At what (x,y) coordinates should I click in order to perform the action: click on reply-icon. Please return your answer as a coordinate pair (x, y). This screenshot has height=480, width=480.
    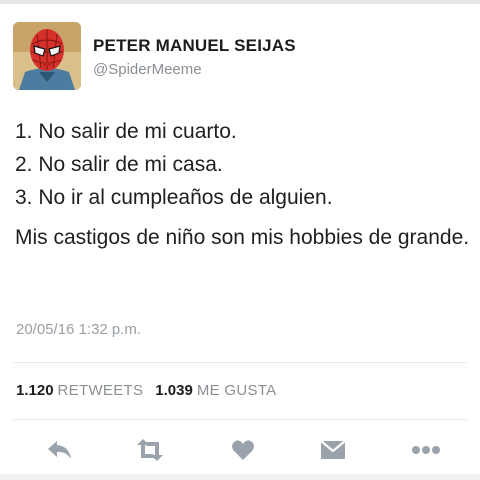
    Looking at the image, I should click on (59, 450).